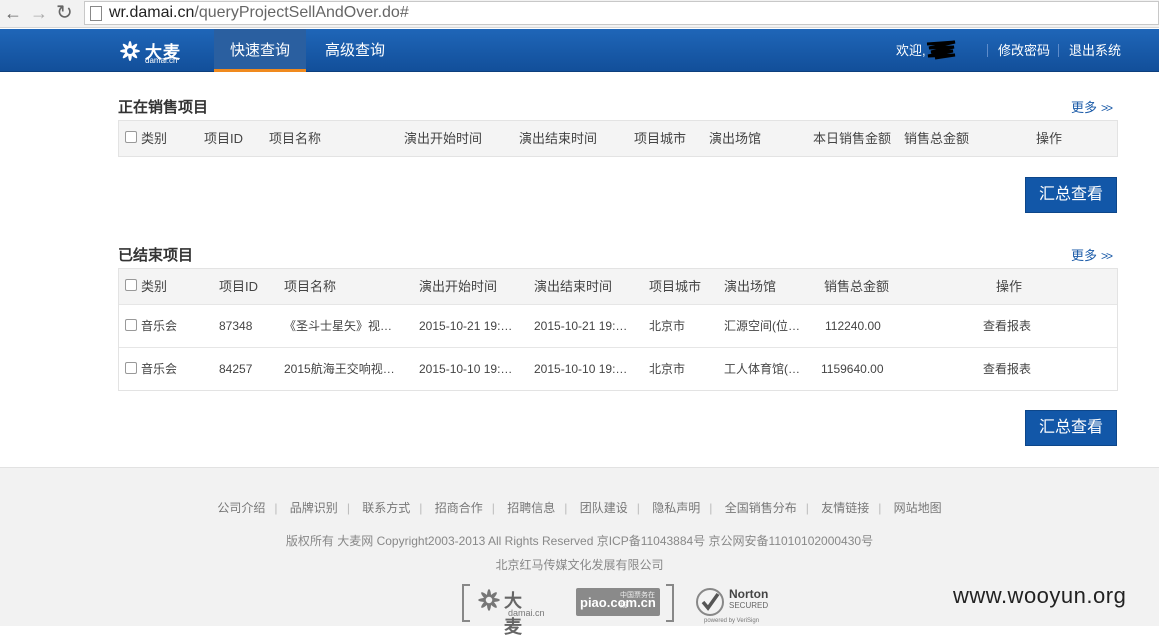  I want to click on on-sale-summary-button: 汇总查看, so click(1071, 195).